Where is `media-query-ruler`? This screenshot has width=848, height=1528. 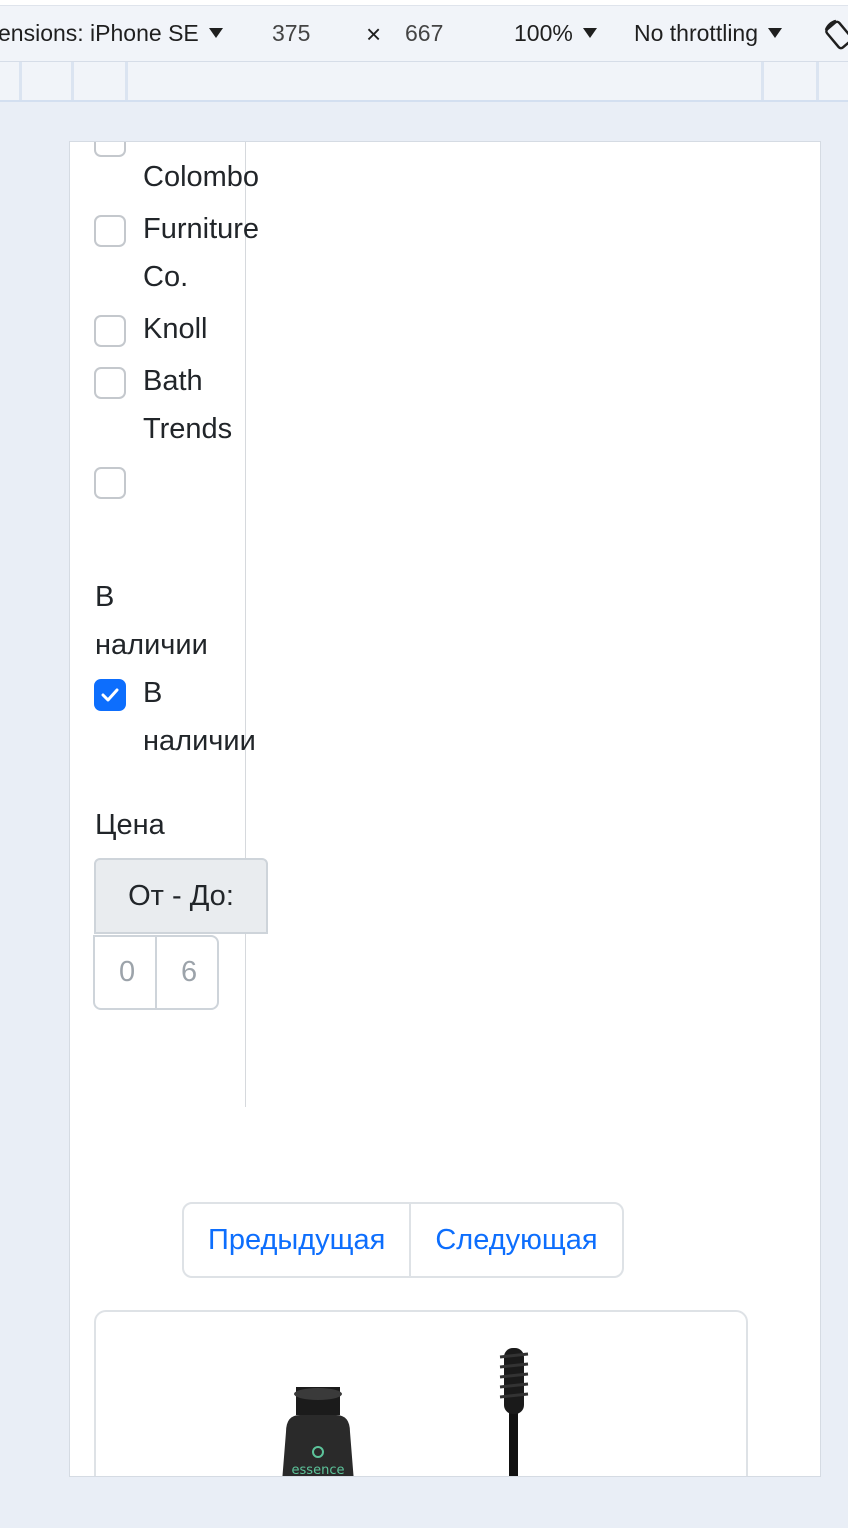 media-query-ruler is located at coordinates (424, 82).